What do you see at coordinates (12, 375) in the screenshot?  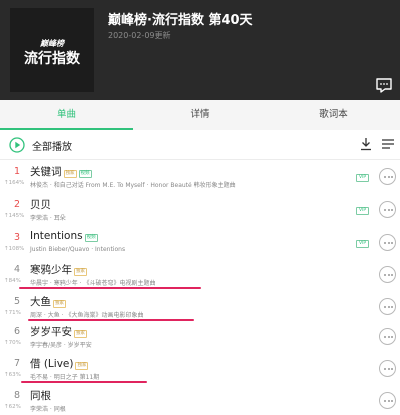 I see `trend-percent: ↑63%` at bounding box center [12, 375].